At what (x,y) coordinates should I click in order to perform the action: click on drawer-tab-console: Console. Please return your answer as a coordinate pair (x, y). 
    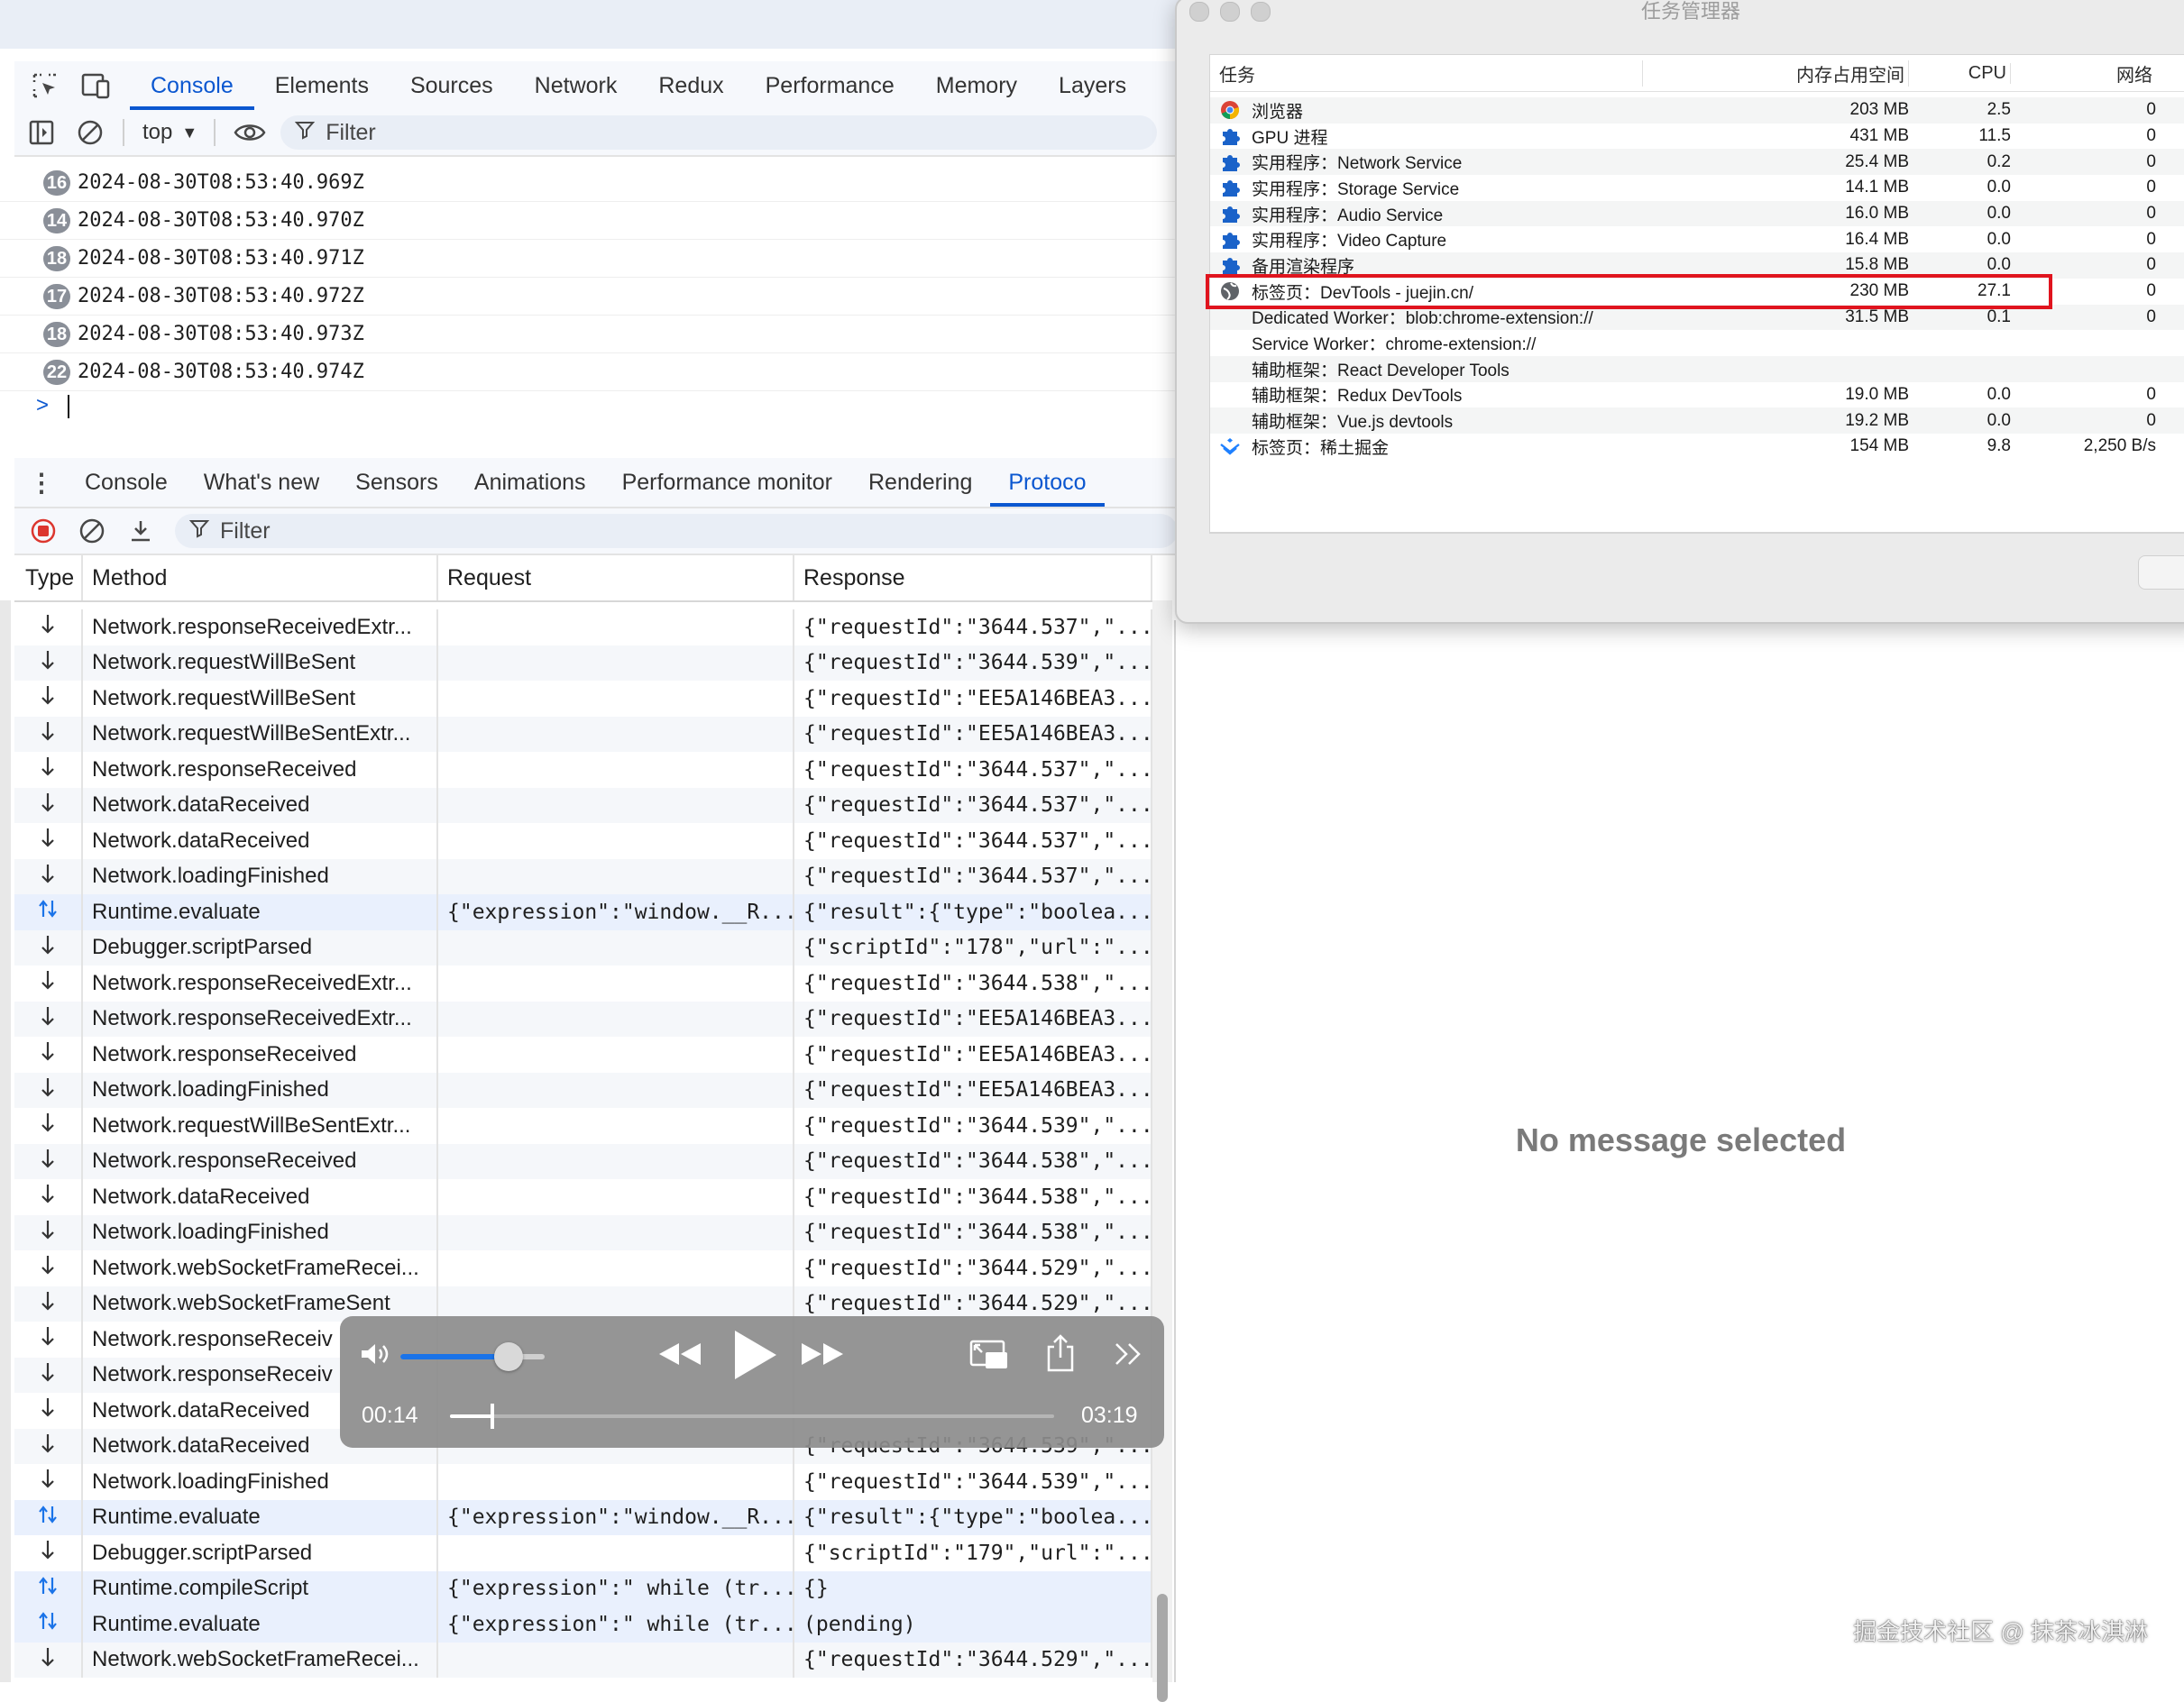
    Looking at the image, I should click on (126, 482).